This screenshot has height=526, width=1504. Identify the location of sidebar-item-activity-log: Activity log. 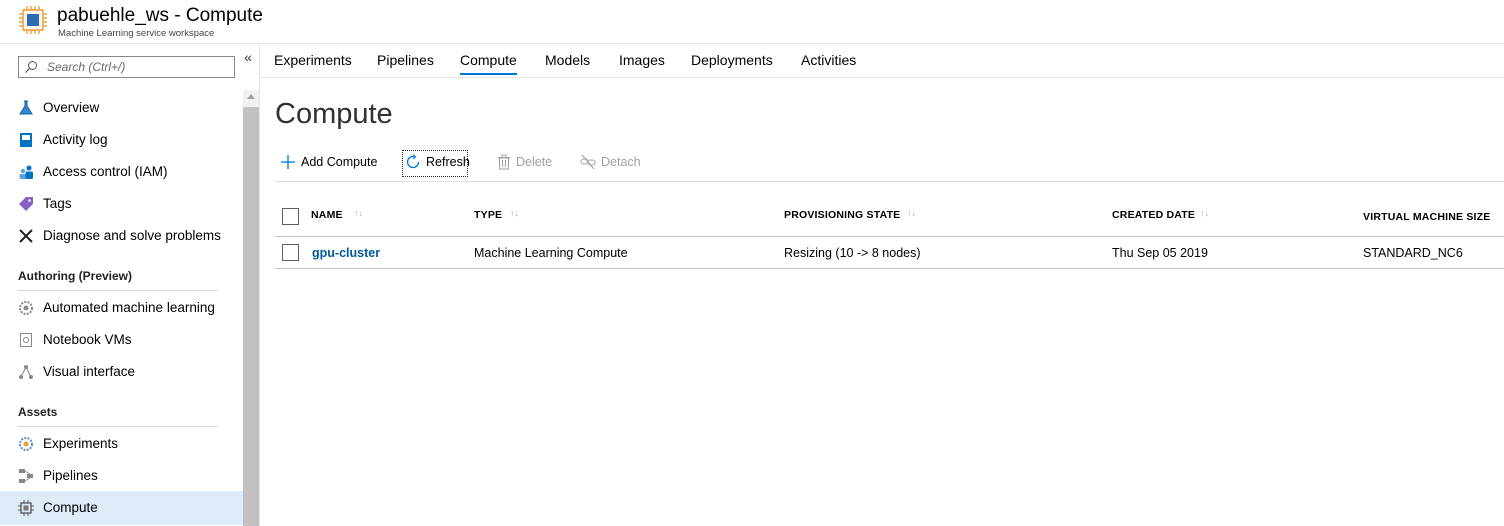
(121, 140).